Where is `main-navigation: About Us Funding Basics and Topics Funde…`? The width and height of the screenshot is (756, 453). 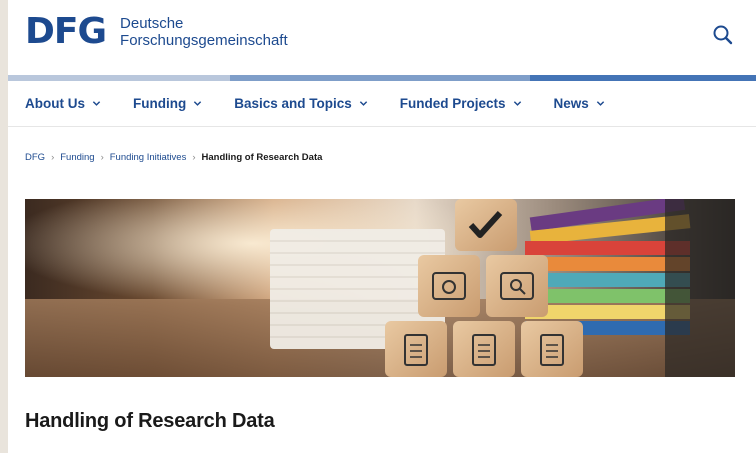
main-navigation: About Us Funding Basics and Topics Funde… is located at coordinates (382, 104).